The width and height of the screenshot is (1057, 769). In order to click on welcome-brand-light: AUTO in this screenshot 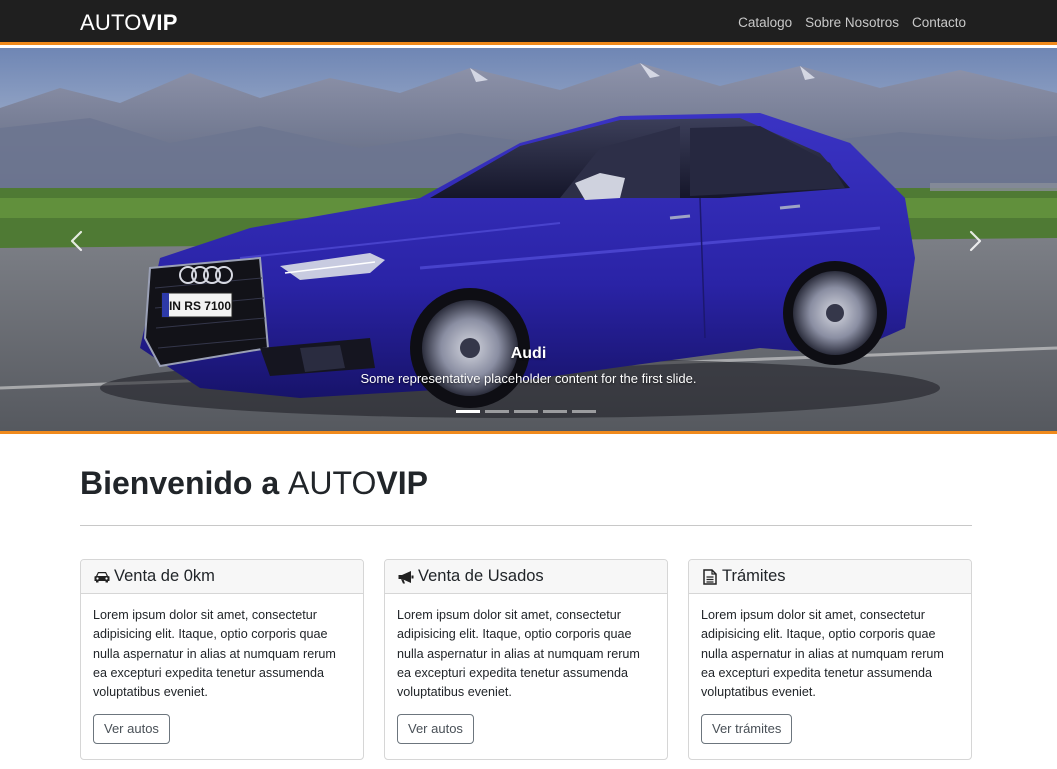, I will do `click(332, 483)`.